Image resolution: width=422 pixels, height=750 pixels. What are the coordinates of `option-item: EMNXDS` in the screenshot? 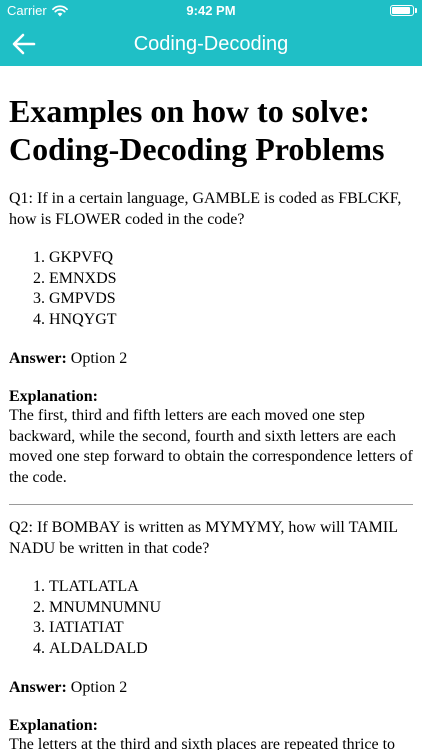 It's located at (231, 279).